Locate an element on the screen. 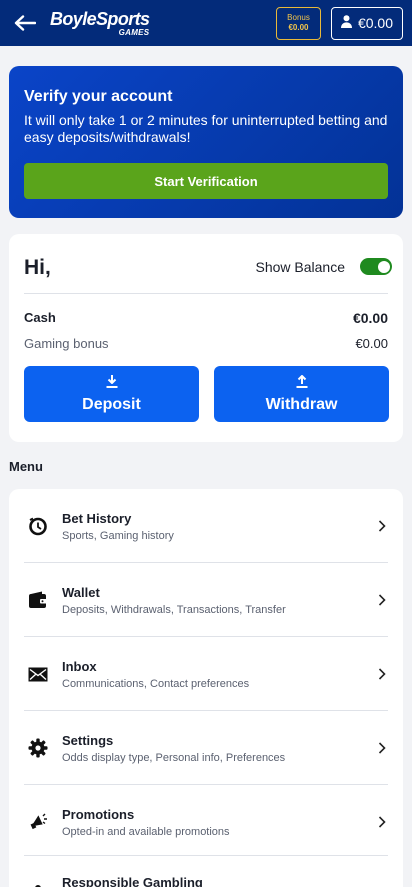 Image resolution: width=412 pixels, height=887 pixels. brand-logo: BoyleSports GAMES is located at coordinates (100, 22).